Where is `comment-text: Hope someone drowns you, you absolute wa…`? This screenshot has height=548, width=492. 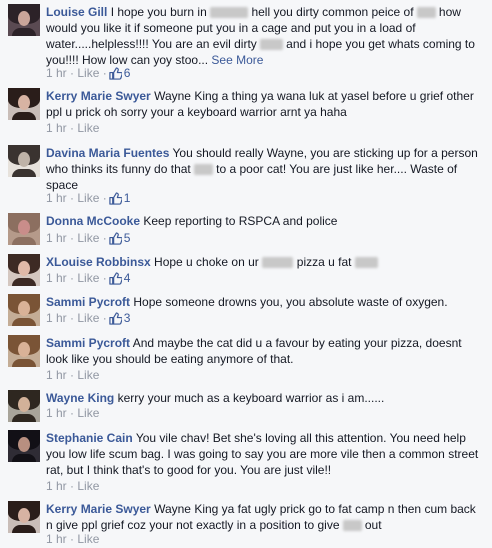
comment-text: Hope someone drowns you, you absolute wa… is located at coordinates (290, 302).